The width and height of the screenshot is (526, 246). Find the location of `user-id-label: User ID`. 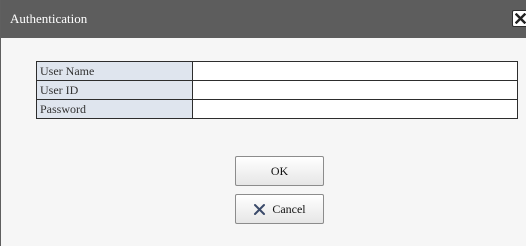

user-id-label: User ID is located at coordinates (114, 90).